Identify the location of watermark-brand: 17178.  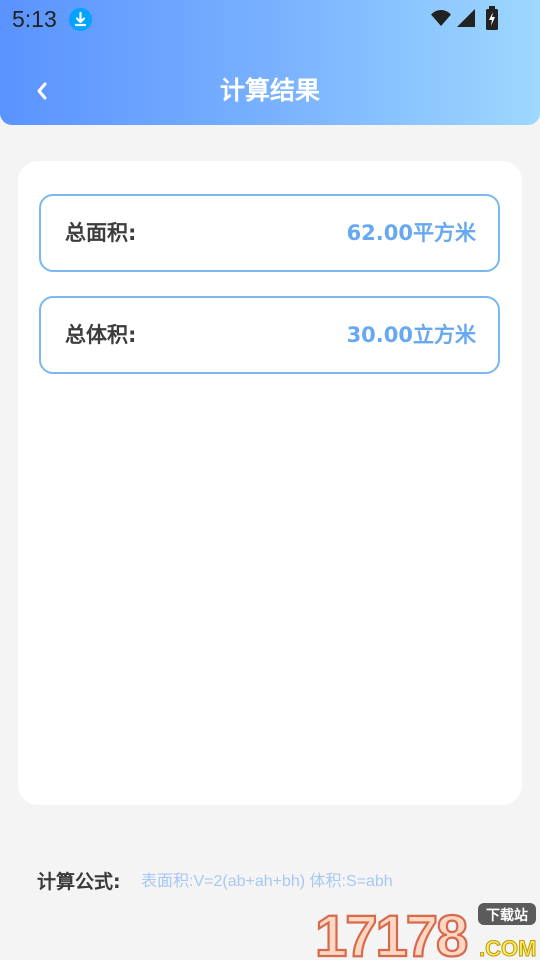
(391, 932).